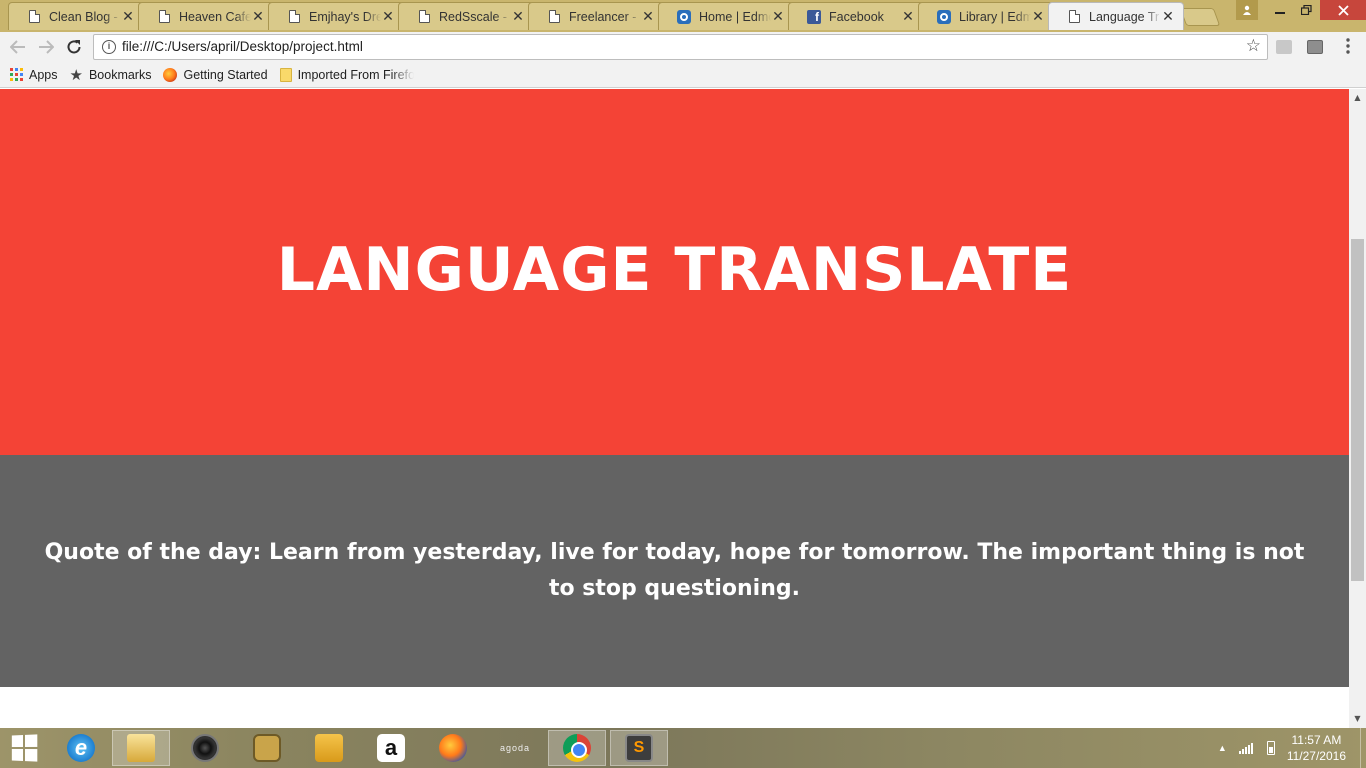  I want to click on reload-icon, so click(74, 47).